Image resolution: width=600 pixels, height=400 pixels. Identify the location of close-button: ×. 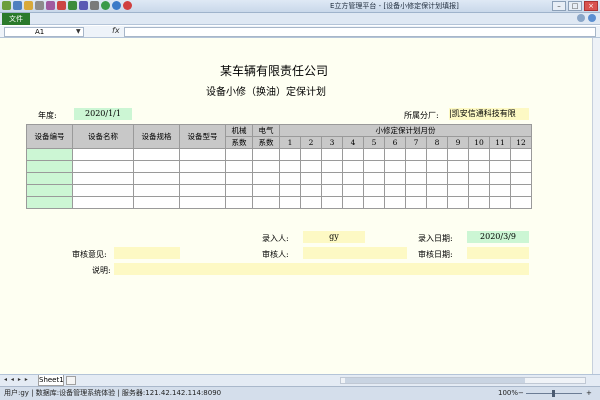
(591, 6).